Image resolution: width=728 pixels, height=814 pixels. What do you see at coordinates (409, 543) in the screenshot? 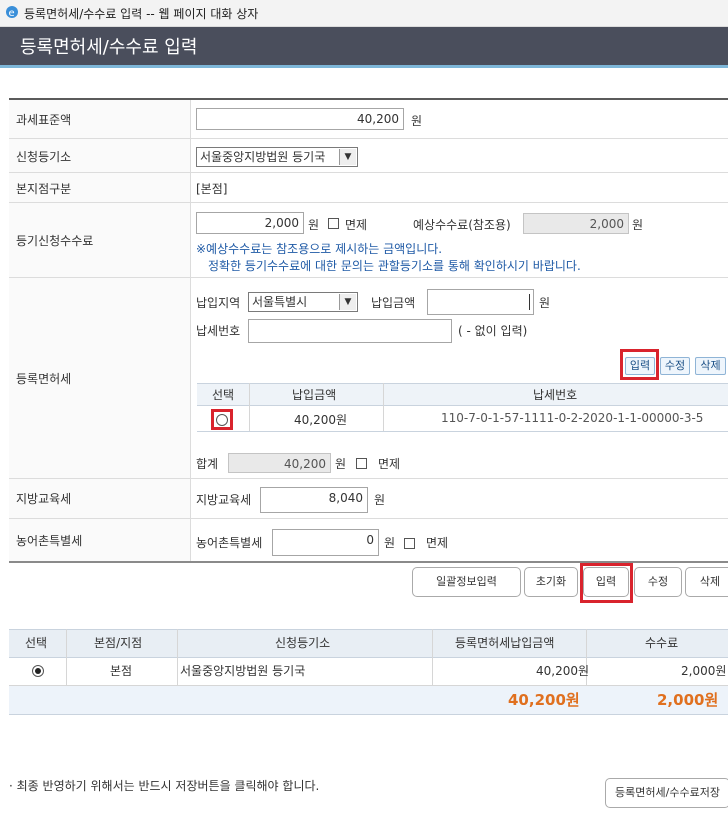
I see `rural-exempt-checkbox` at bounding box center [409, 543].